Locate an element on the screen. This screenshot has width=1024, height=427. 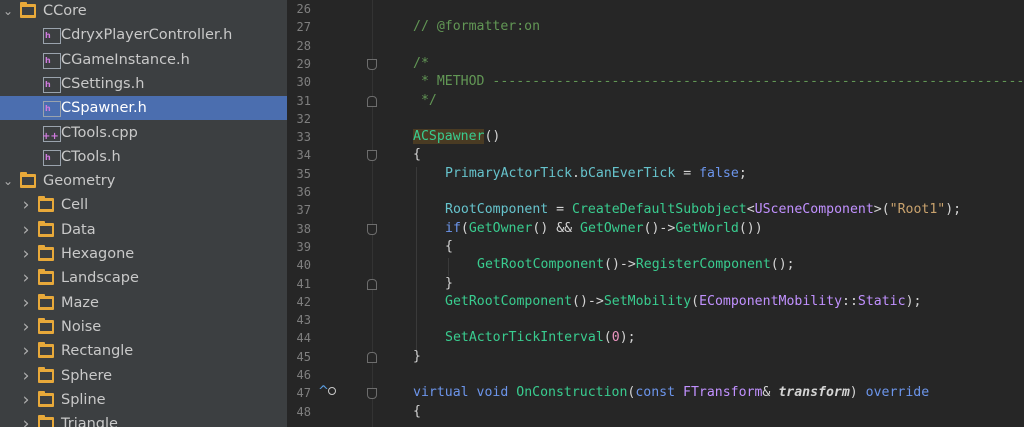
tree-folder: › Maze is located at coordinates (143, 303).